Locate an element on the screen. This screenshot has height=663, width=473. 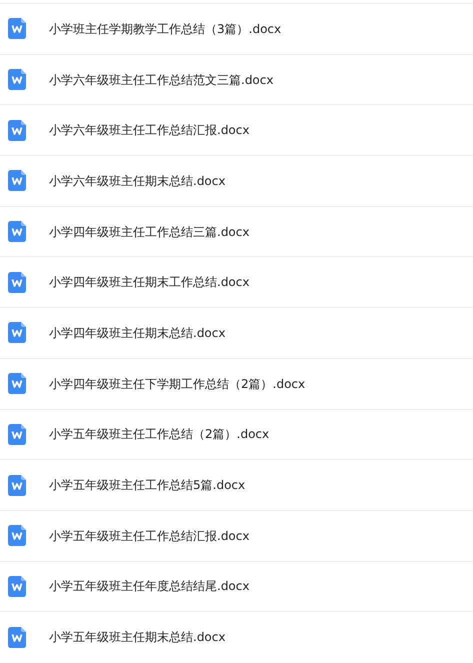
file-name-link: 小学六年级班主任工作总结范文三篇.docx is located at coordinates (161, 79).